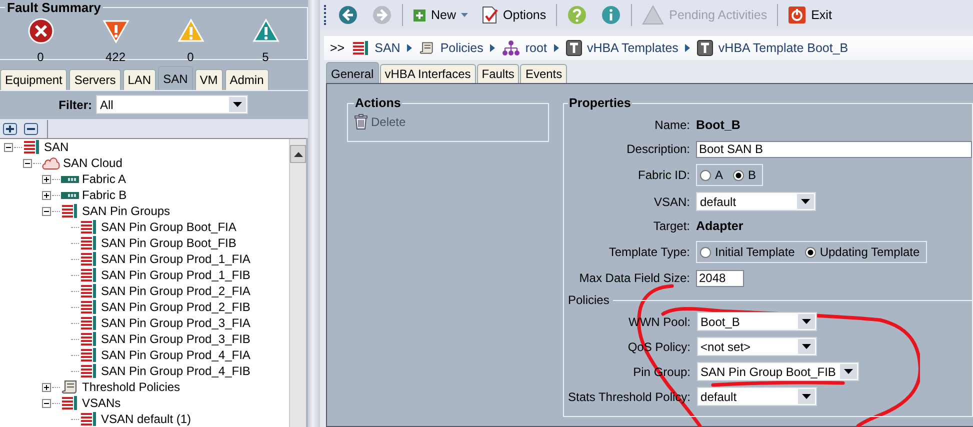  What do you see at coordinates (744, 175) in the screenshot?
I see `radio-option: B` at bounding box center [744, 175].